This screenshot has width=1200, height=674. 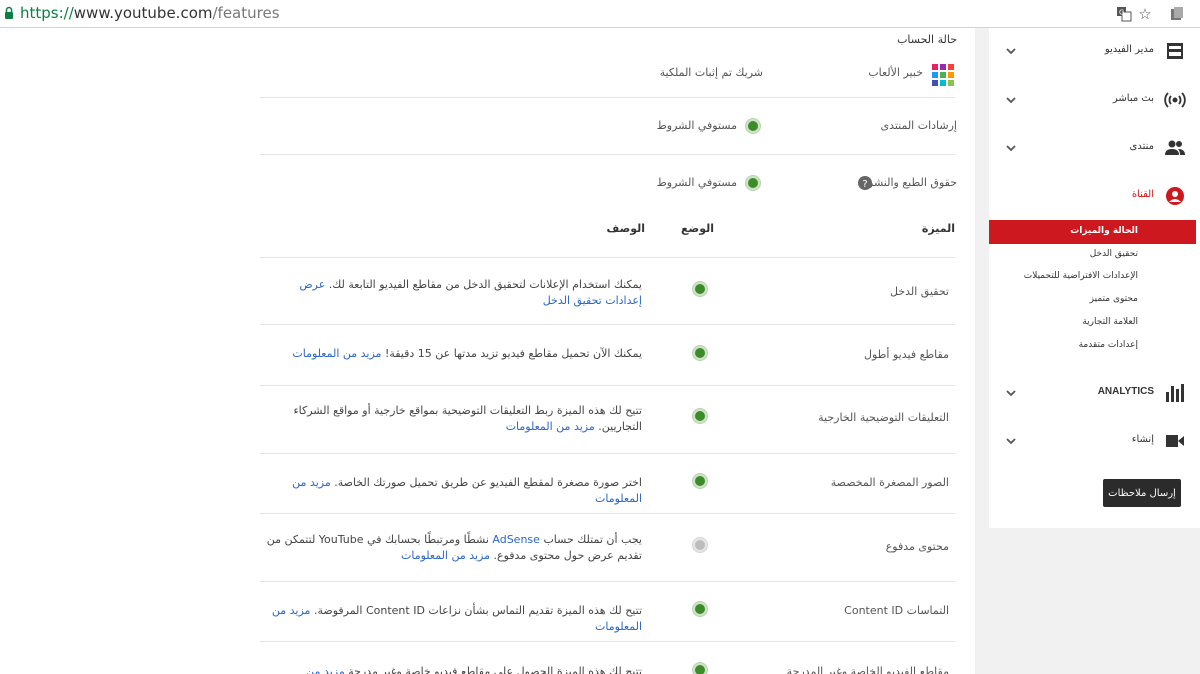 I want to click on column-feature: الميزة, so click(x=938, y=228).